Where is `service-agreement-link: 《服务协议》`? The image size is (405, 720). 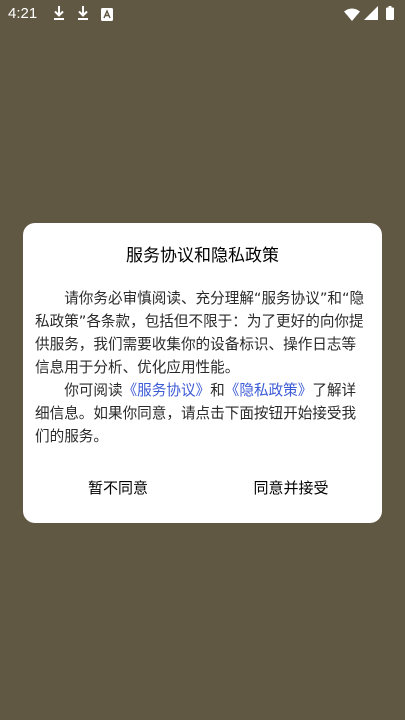 service-agreement-link: 《服务协议》 is located at coordinates (167, 390).